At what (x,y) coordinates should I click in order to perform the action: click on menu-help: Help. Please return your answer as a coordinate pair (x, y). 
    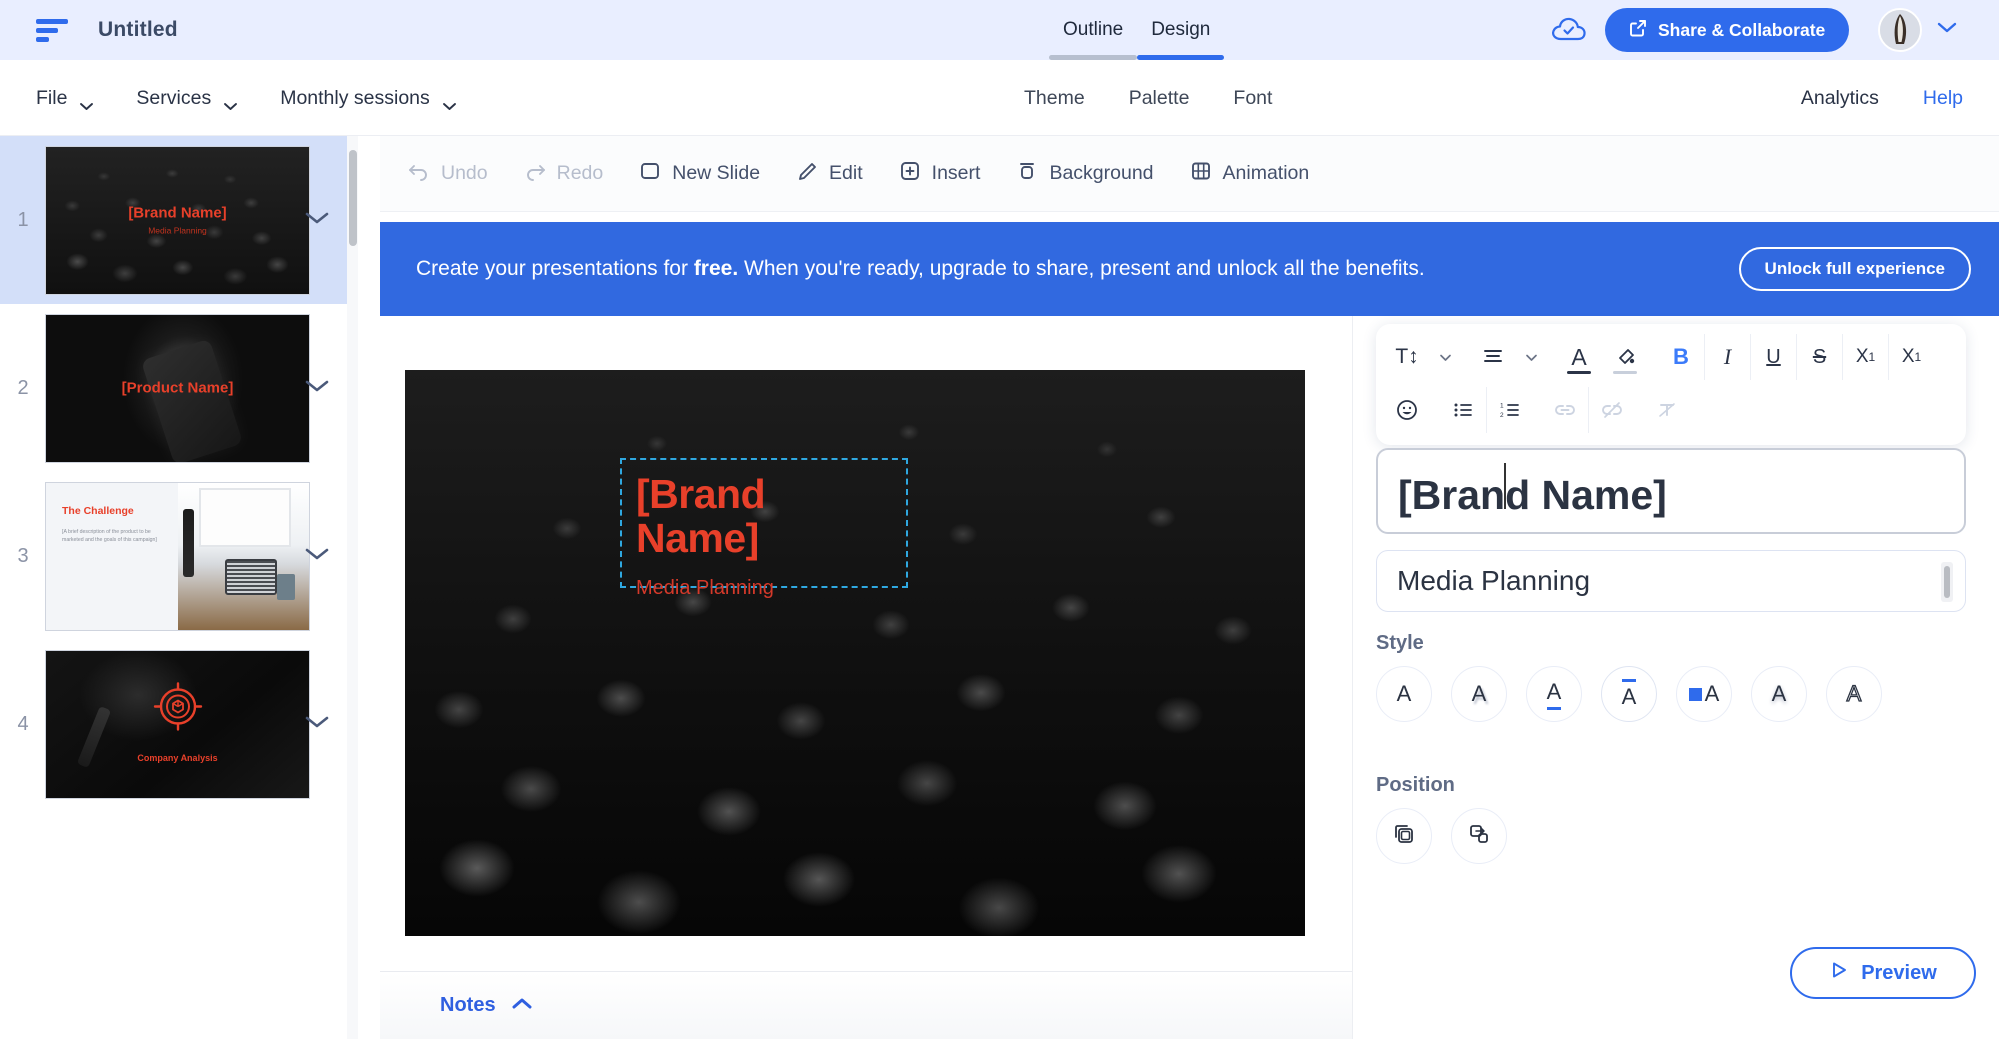
    Looking at the image, I should click on (1943, 98).